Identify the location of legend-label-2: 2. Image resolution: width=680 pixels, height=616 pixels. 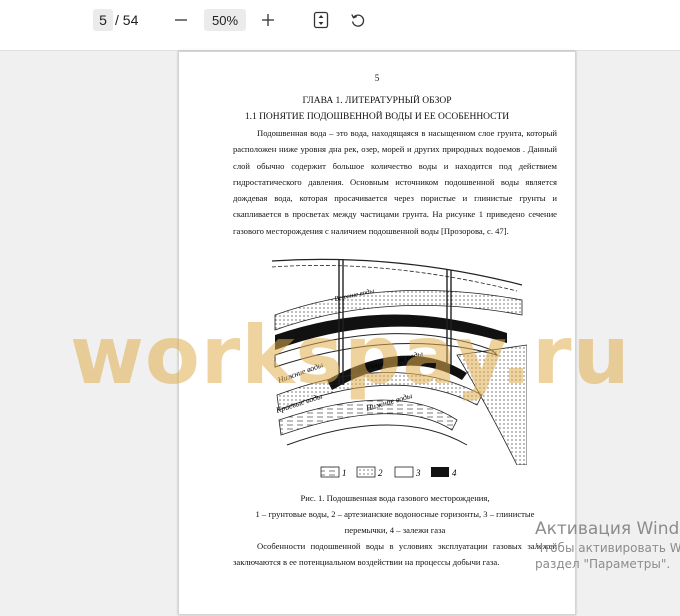
(380, 473).